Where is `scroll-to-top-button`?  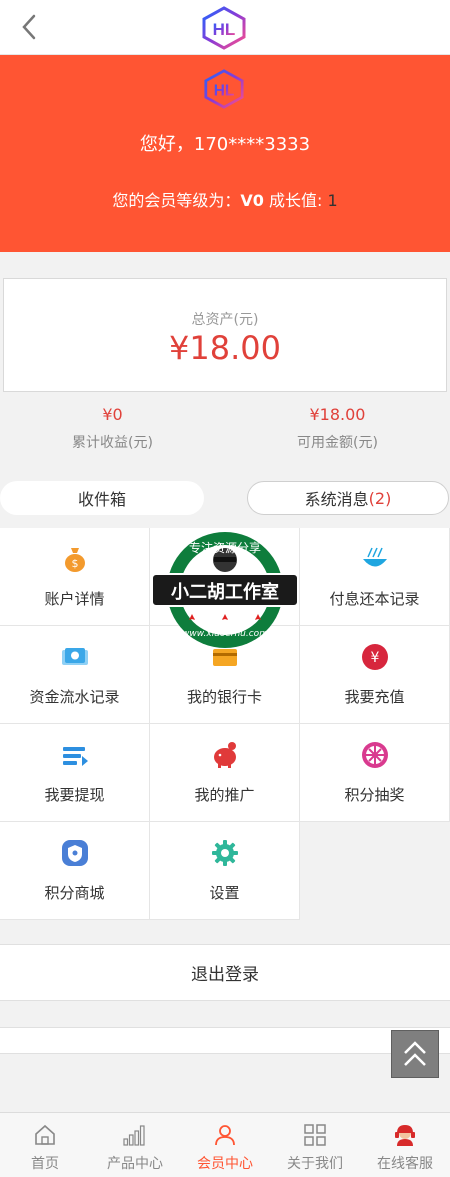 scroll-to-top-button is located at coordinates (415, 1054).